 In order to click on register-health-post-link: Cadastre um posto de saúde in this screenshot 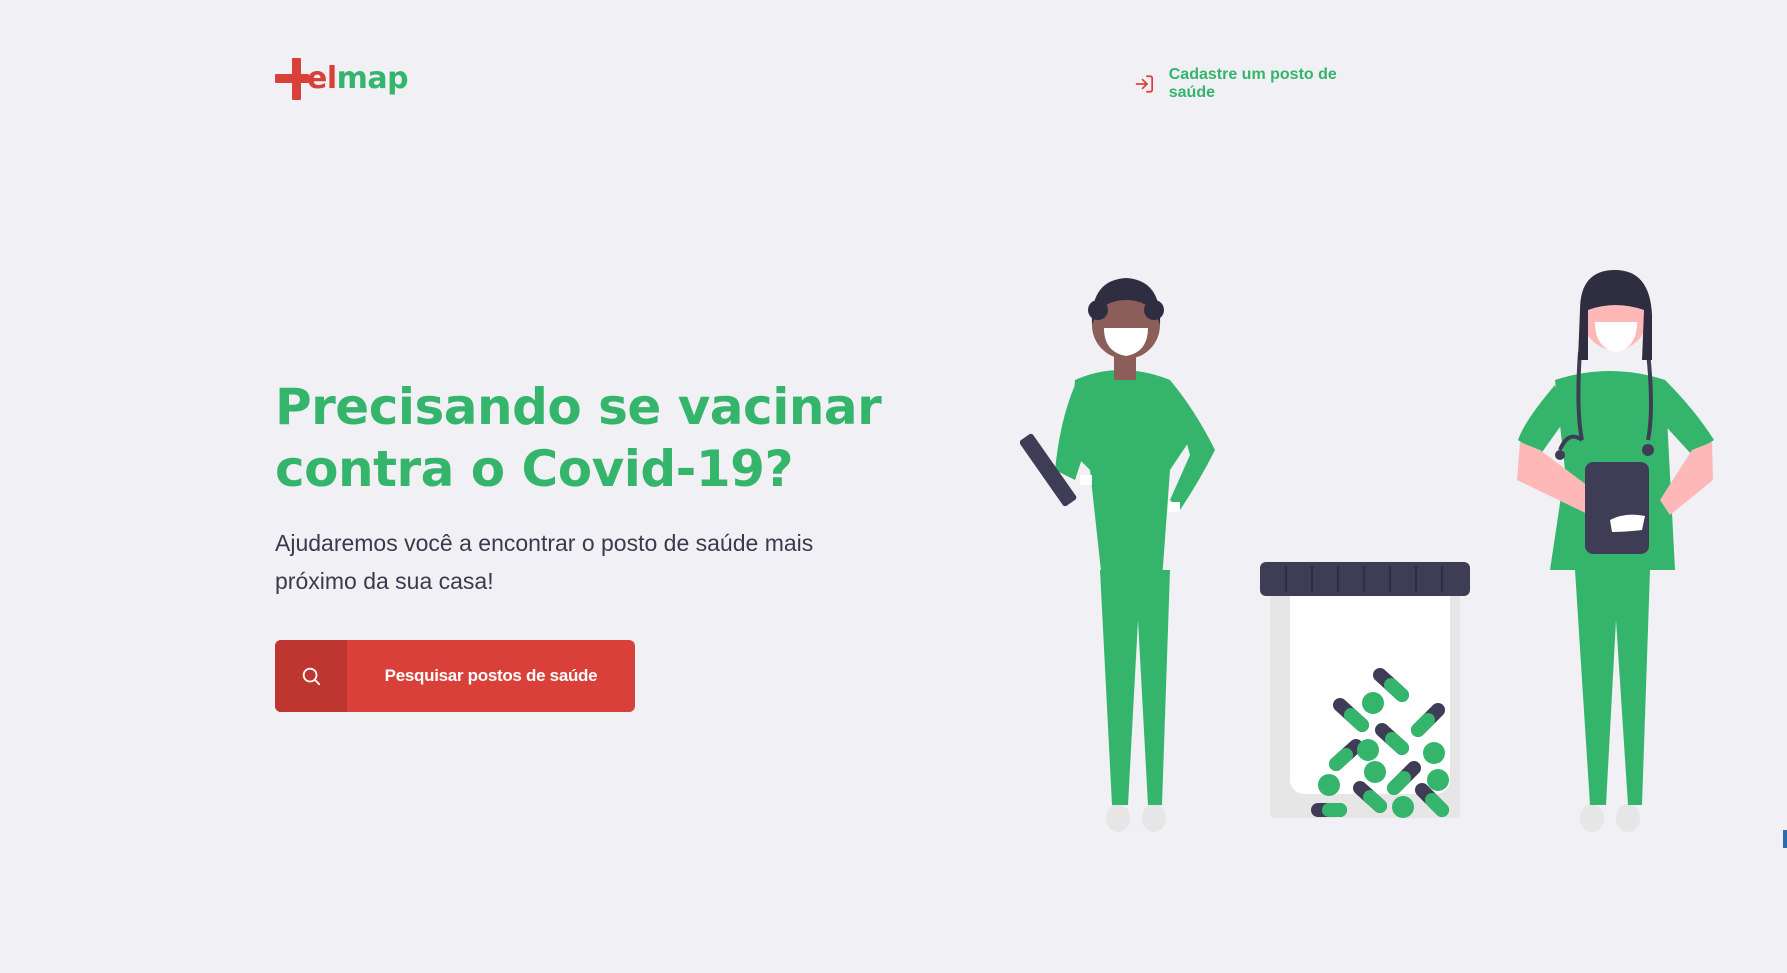, I will do `click(1254, 84)`.